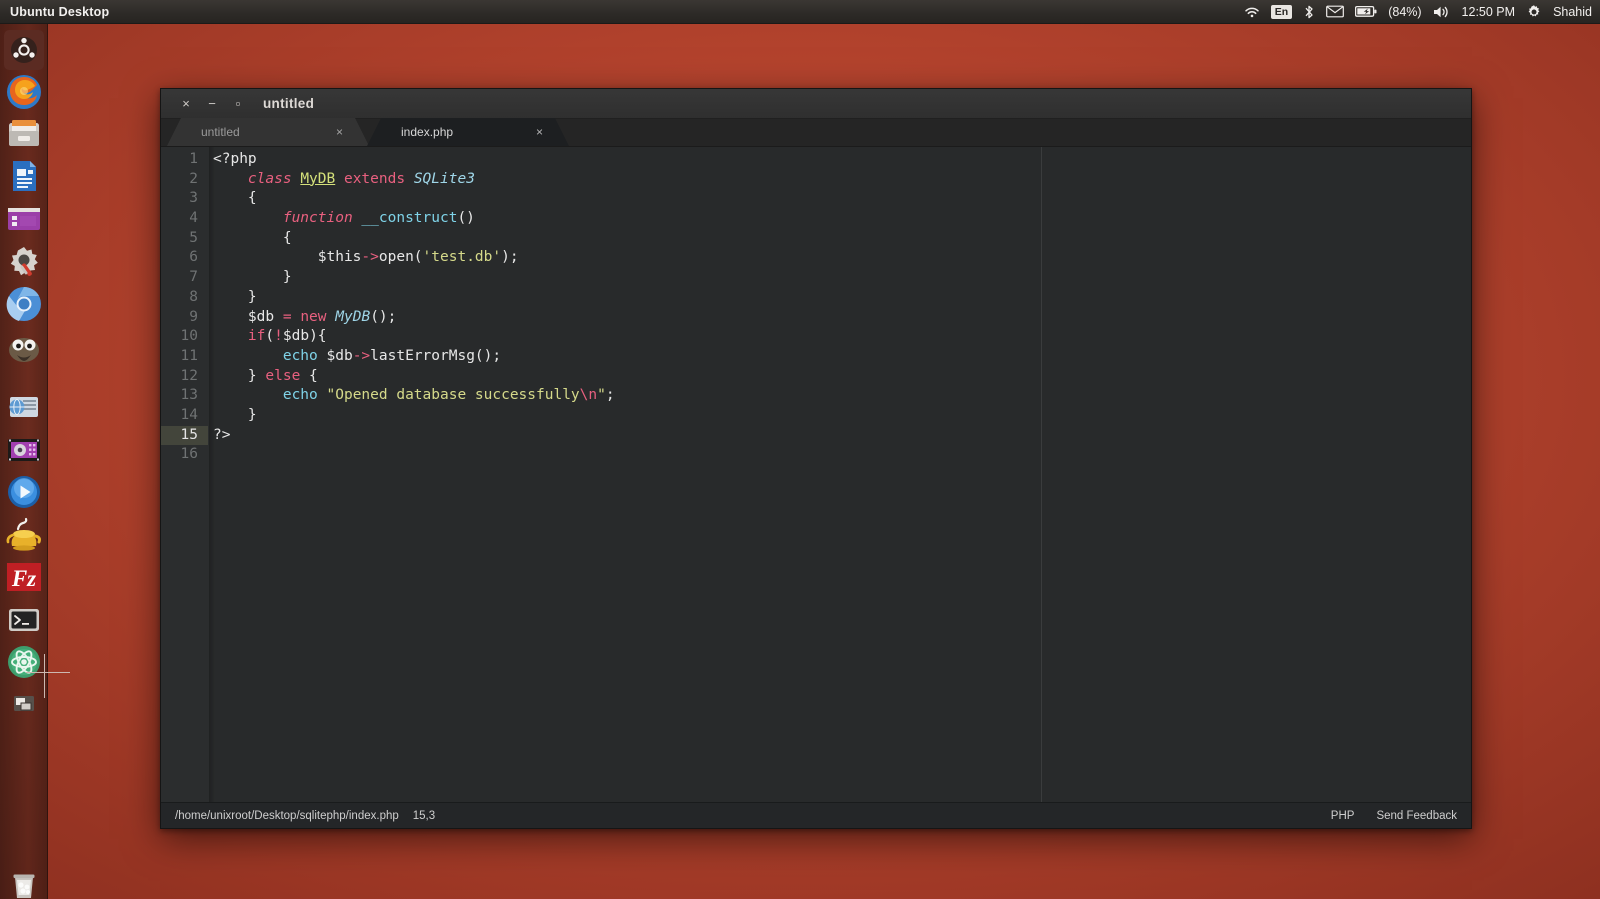  I want to click on code-line-3: {, so click(252, 198).